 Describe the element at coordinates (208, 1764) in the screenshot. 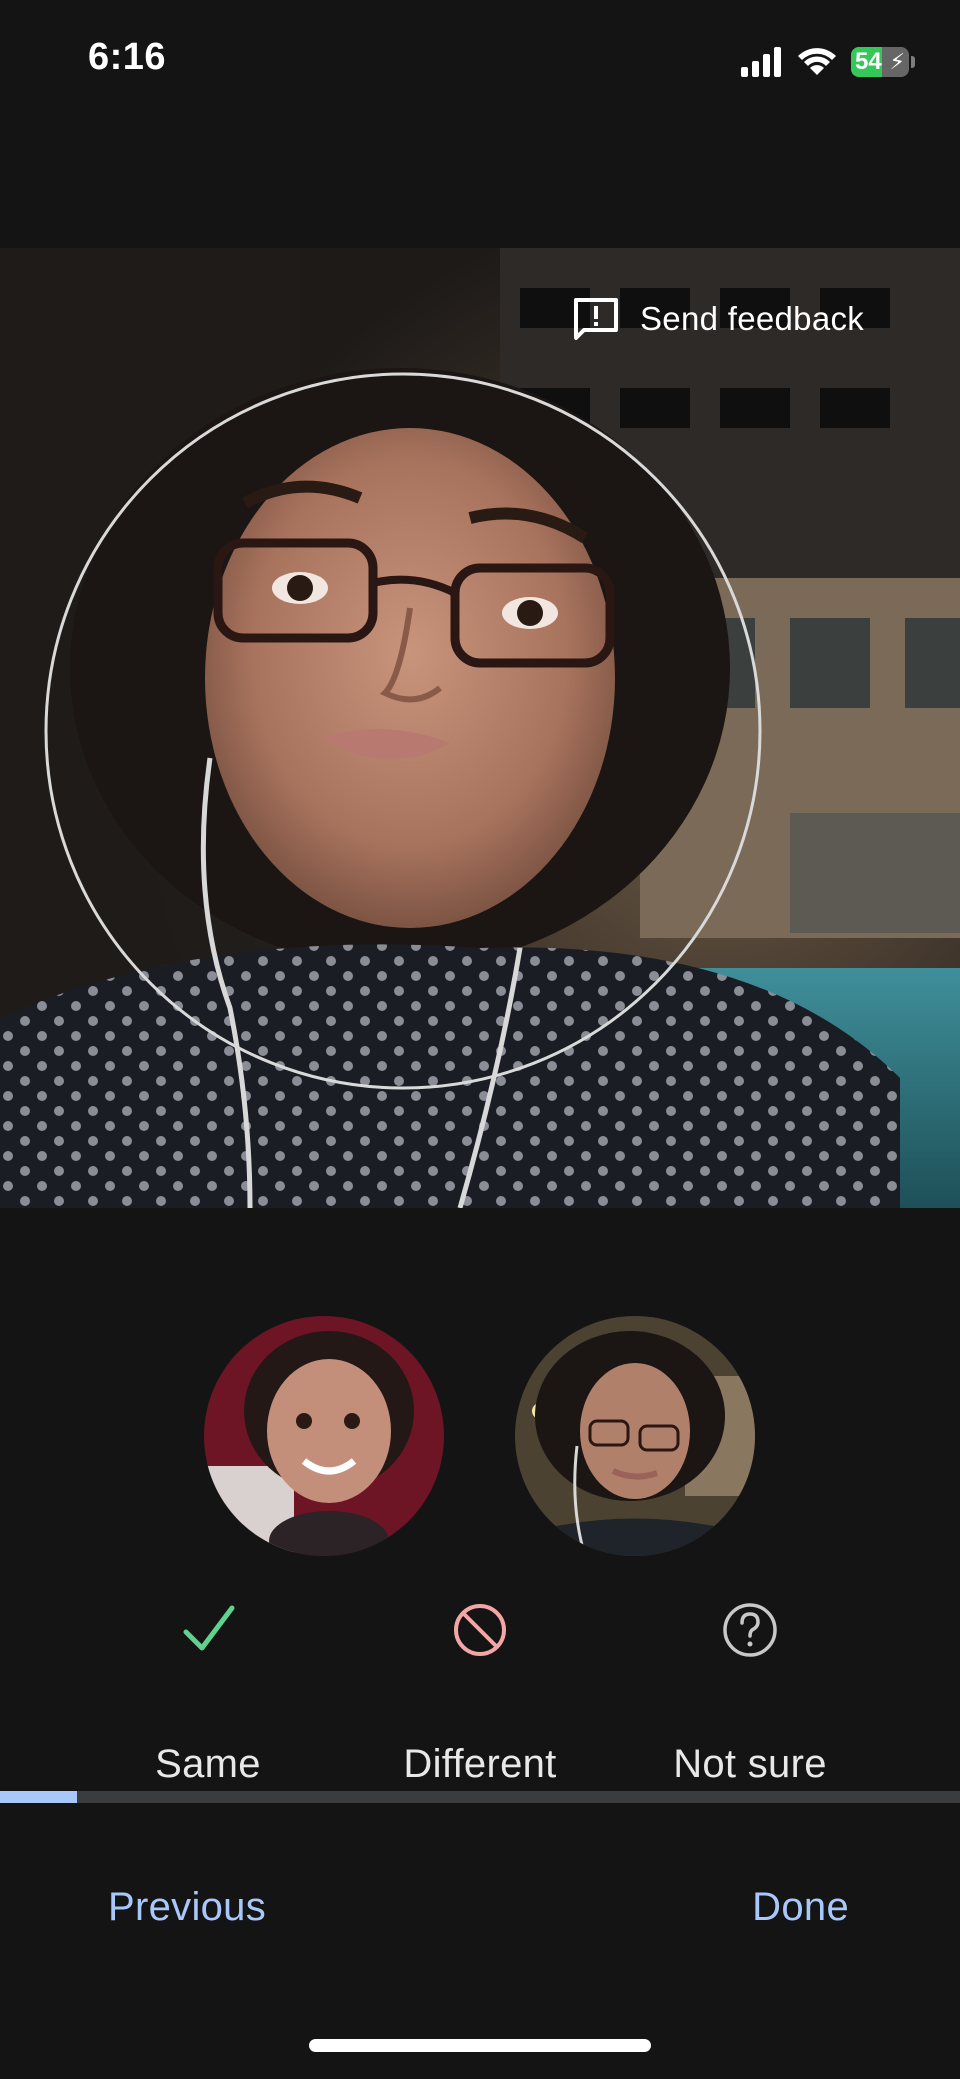

I see `same-label: Same` at that location.